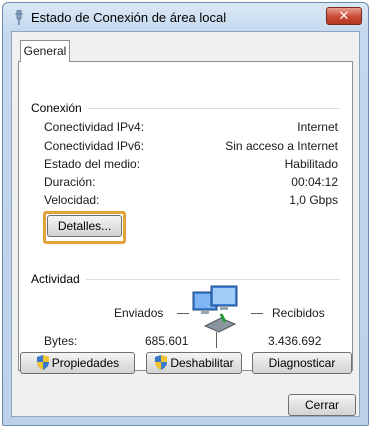  What do you see at coordinates (313, 200) in the screenshot?
I see `speed-value: 1,0 Gbps` at bounding box center [313, 200].